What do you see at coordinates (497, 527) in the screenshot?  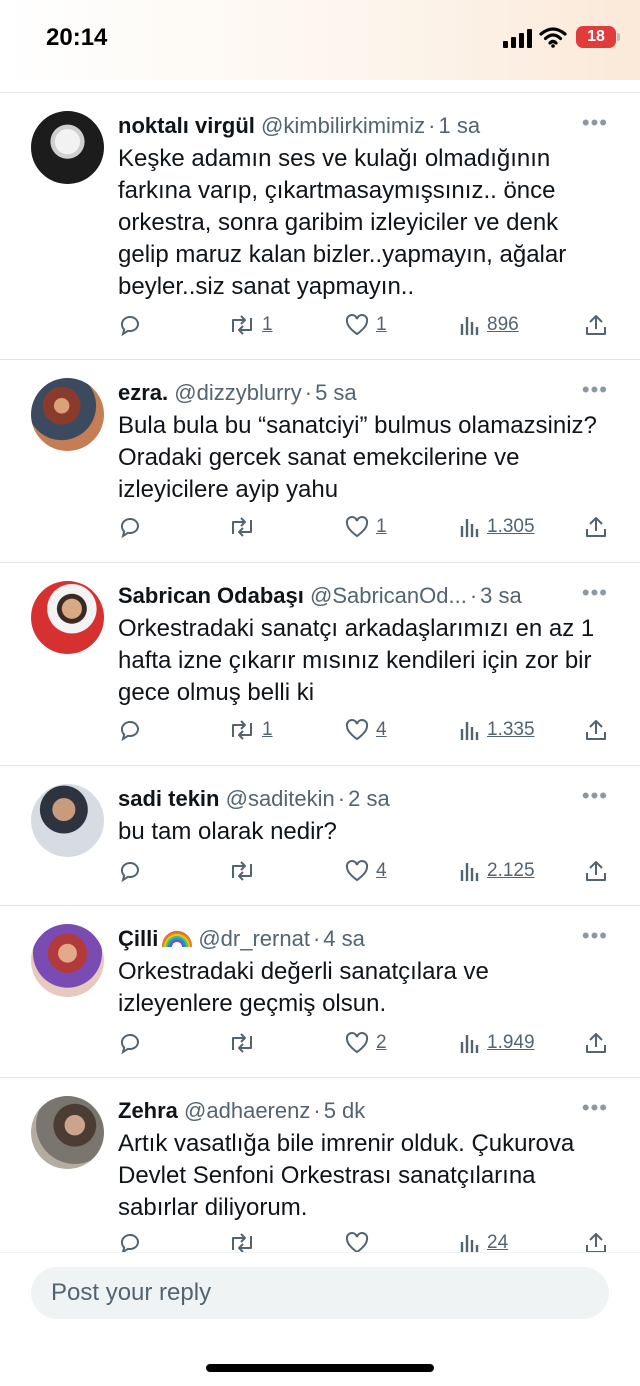 I see `views-button: 1.305` at bounding box center [497, 527].